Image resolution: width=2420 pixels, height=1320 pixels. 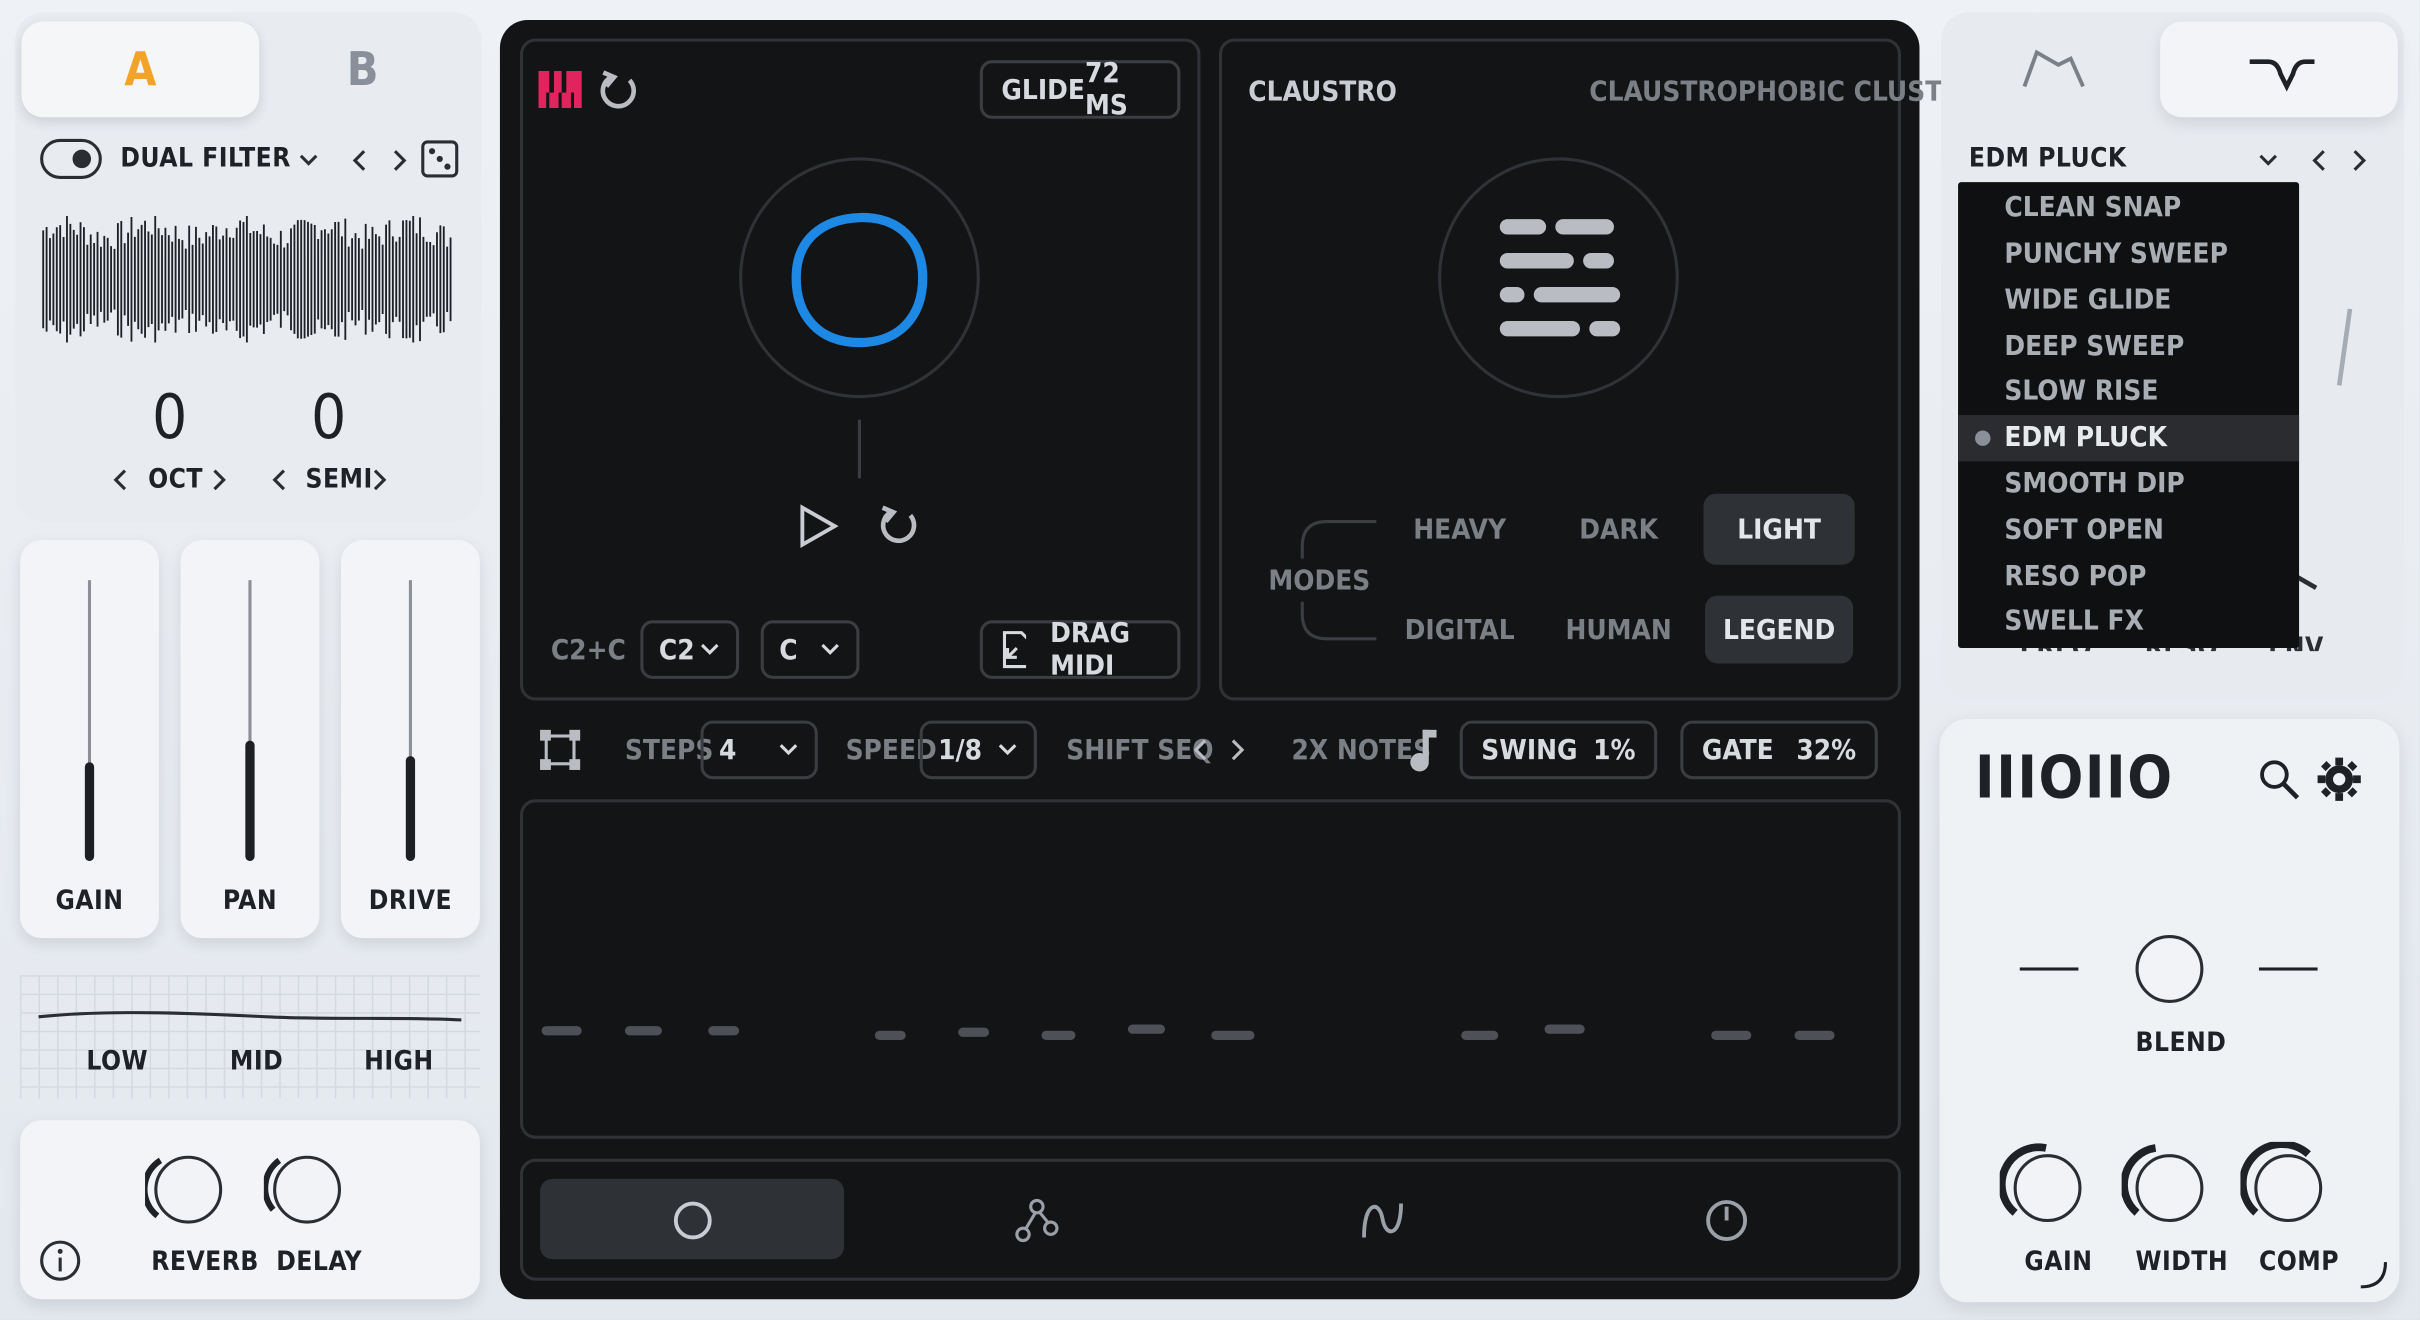 What do you see at coordinates (2085, 438) in the screenshot?
I see `dropdown-item-selected: EDM PLUCK` at bounding box center [2085, 438].